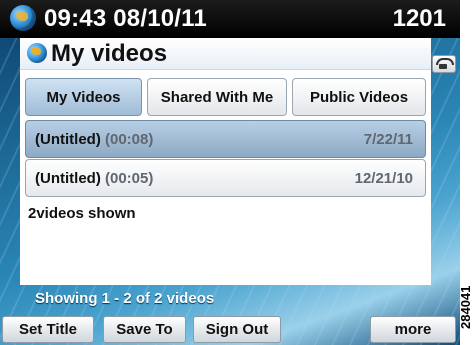 The image size is (473, 345). What do you see at coordinates (465, 307) in the screenshot?
I see `figure-id: 284041` at bounding box center [465, 307].